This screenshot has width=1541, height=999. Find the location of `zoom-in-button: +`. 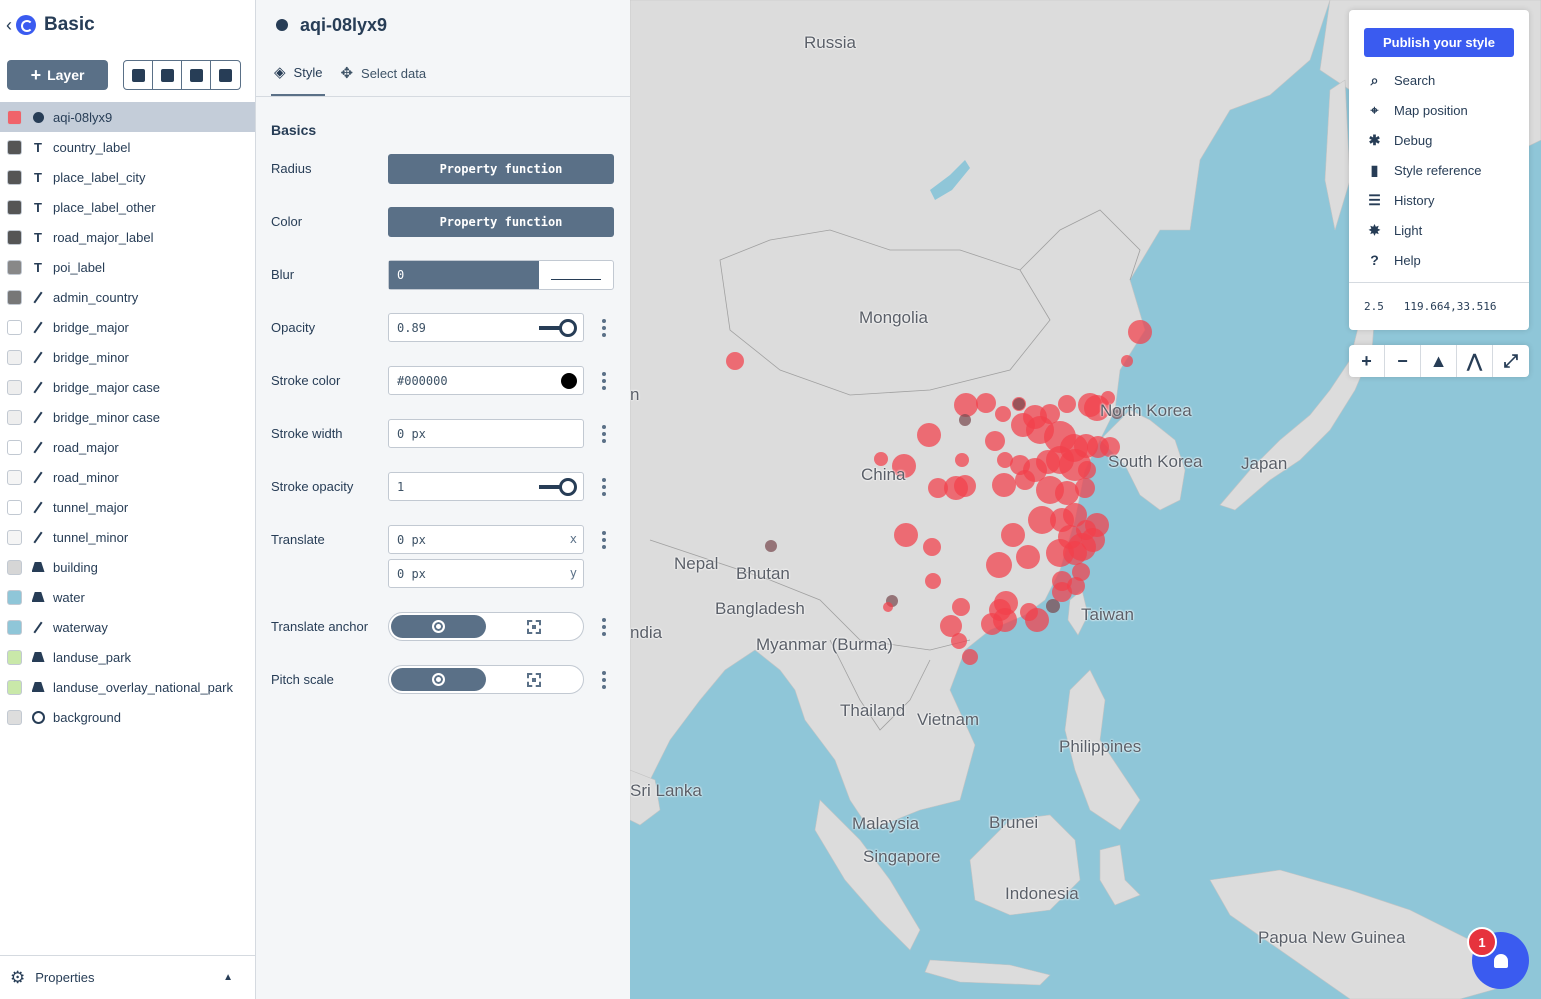

zoom-in-button: + is located at coordinates (1367, 361).